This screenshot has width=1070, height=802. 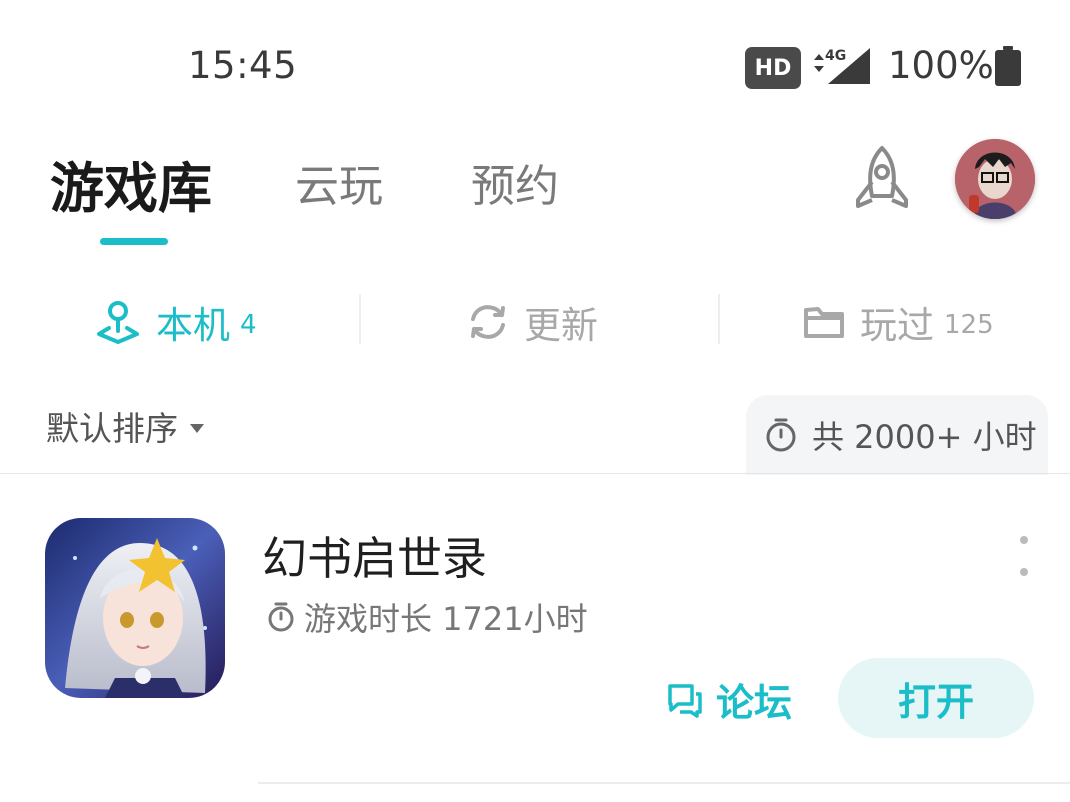 What do you see at coordinates (936, 698) in the screenshot?
I see `open-game-button: 打开` at bounding box center [936, 698].